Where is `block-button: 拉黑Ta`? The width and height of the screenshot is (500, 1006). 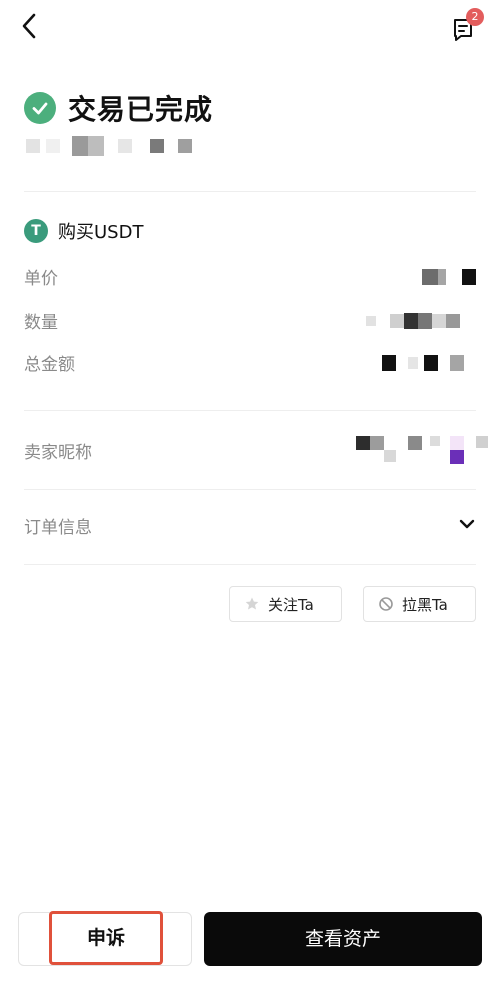 block-button: 拉黑Ta is located at coordinates (419, 604).